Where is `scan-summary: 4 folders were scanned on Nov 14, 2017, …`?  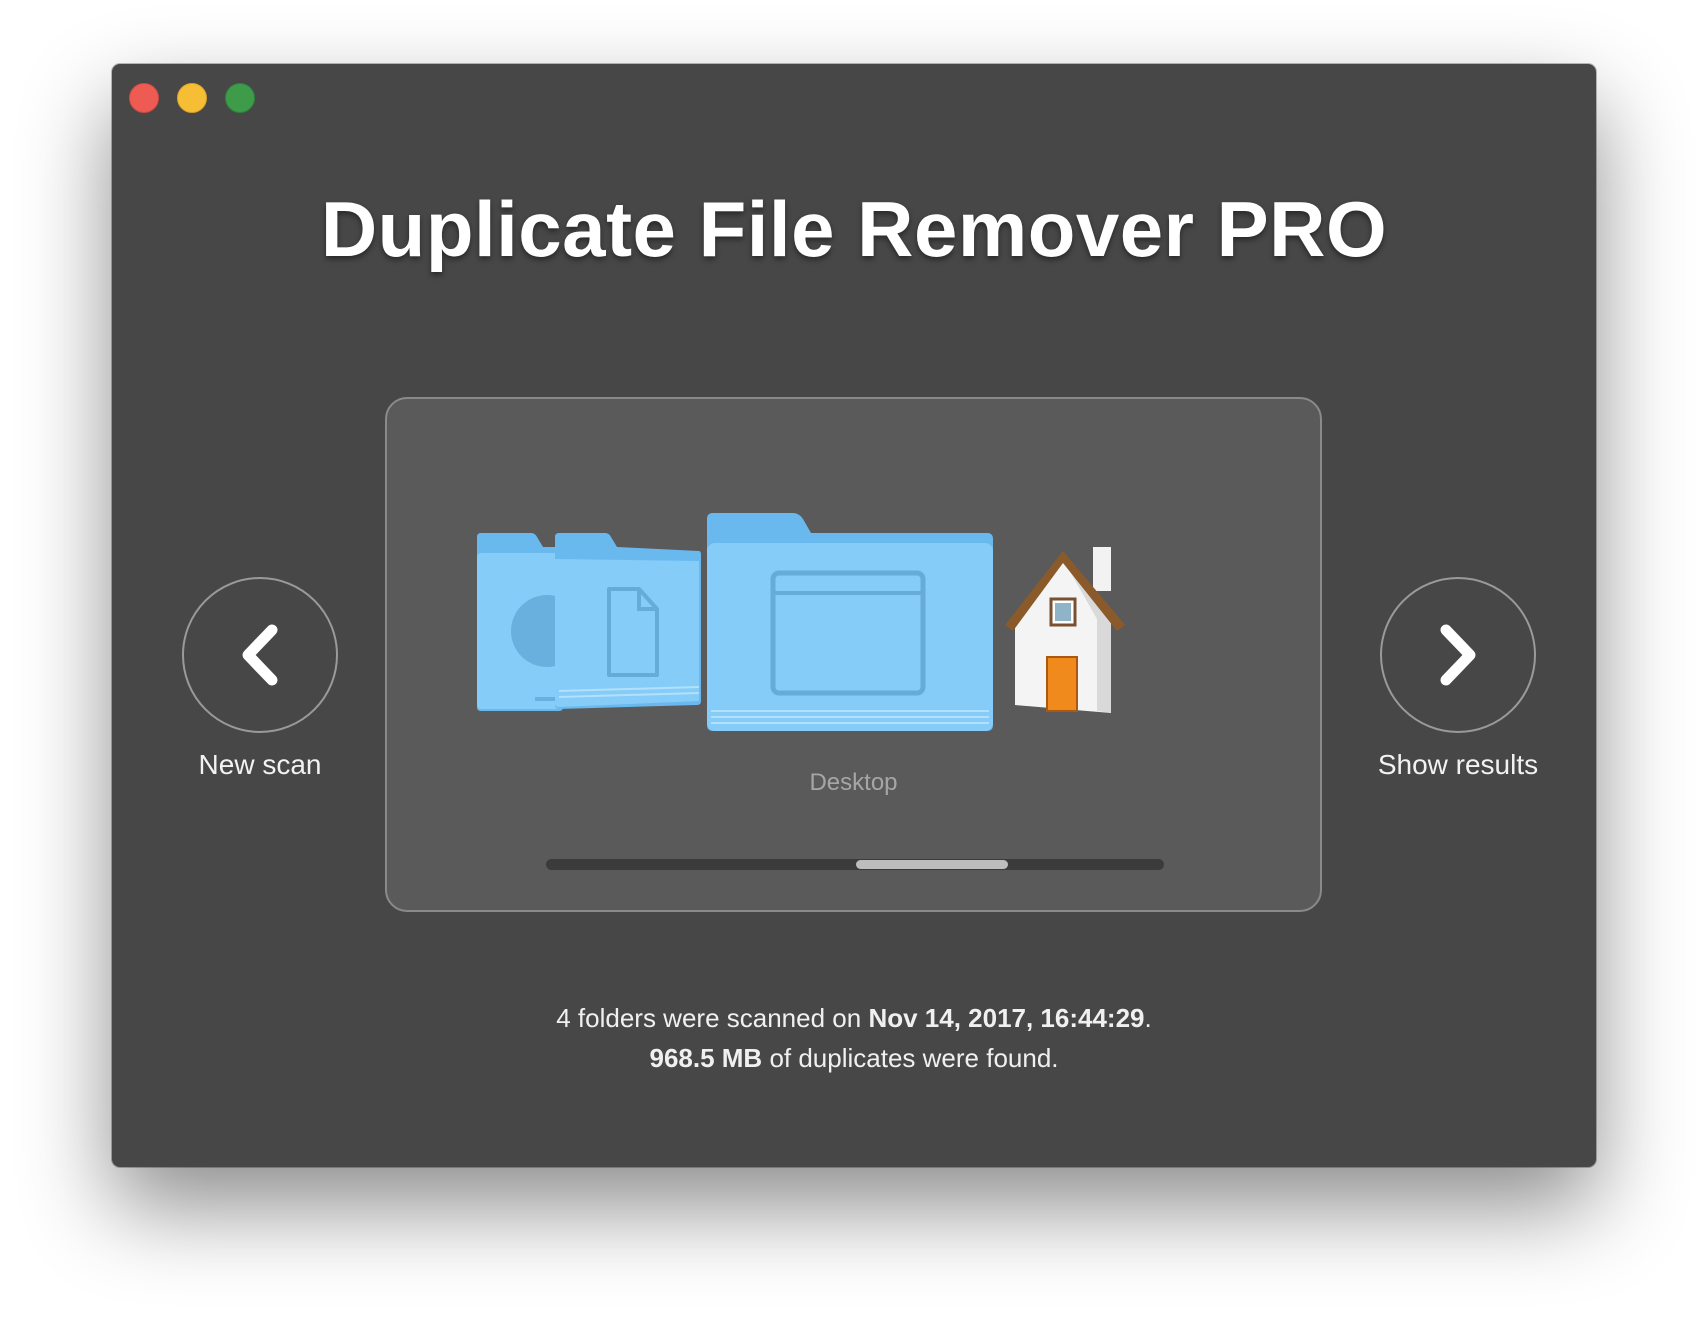 scan-summary: 4 folders were scanned on Nov 14, 2017, … is located at coordinates (854, 1038).